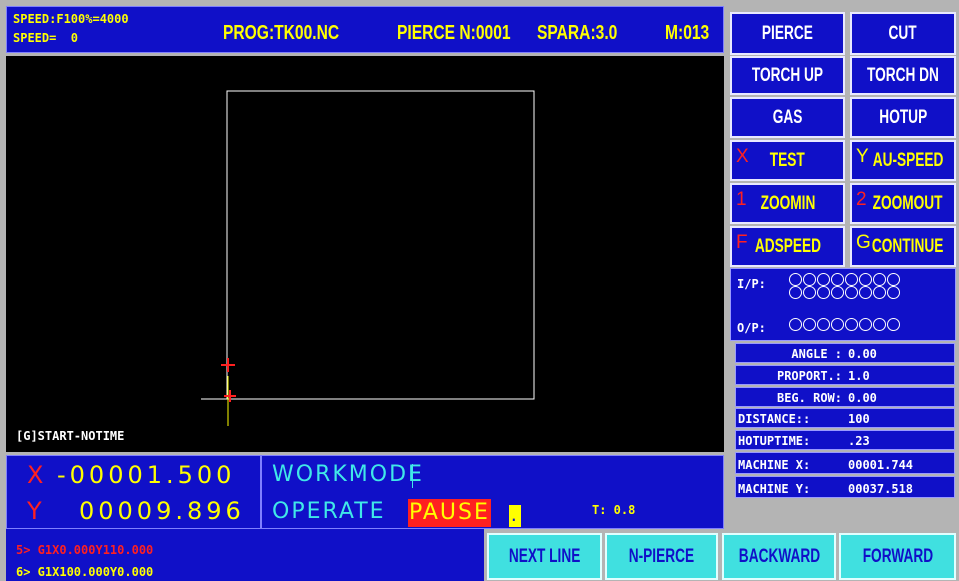 This screenshot has height=581, width=959. Describe the element at coordinates (281, 33) in the screenshot. I see `prog-name: PROG:TK00.NC` at that location.